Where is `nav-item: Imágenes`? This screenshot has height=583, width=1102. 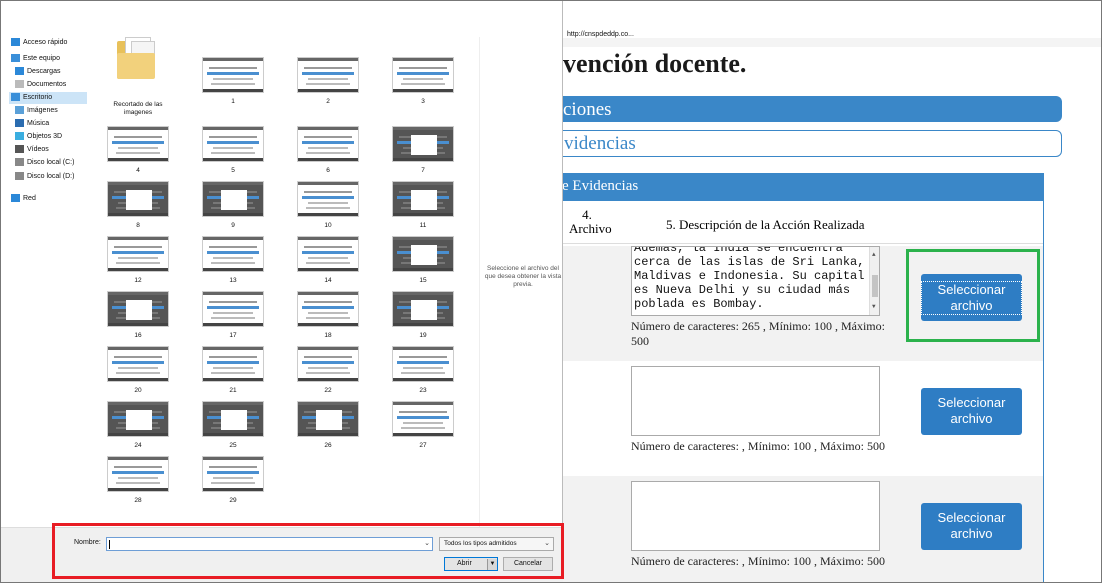 nav-item: Imágenes is located at coordinates (36, 111).